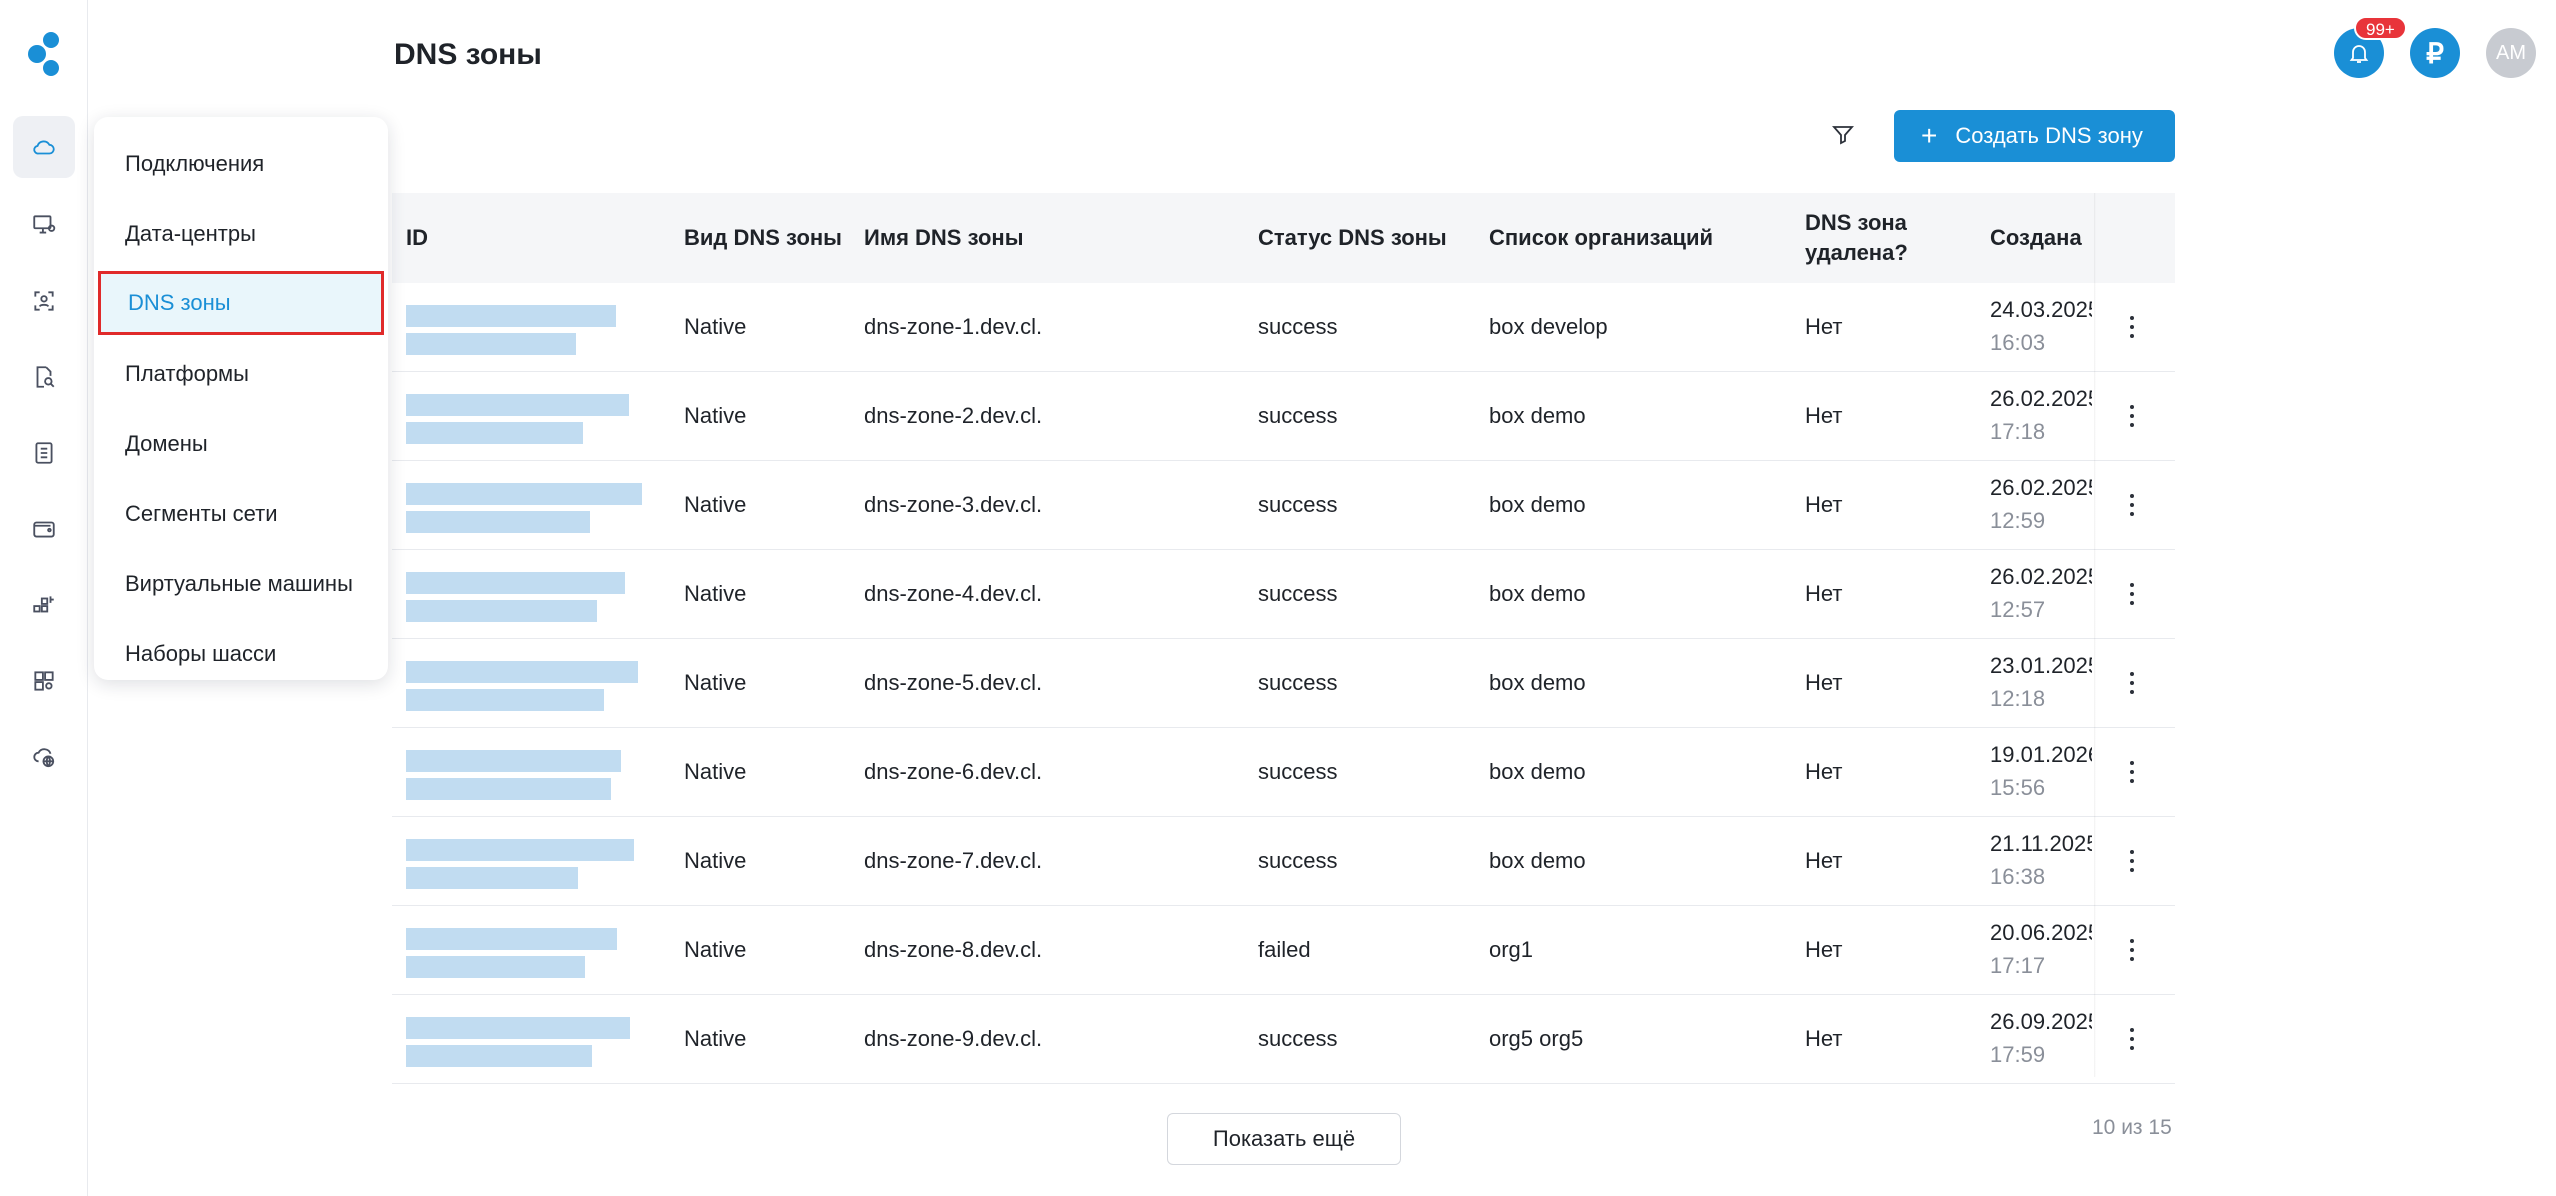  I want to click on created-time: 15:56, so click(2018, 787).